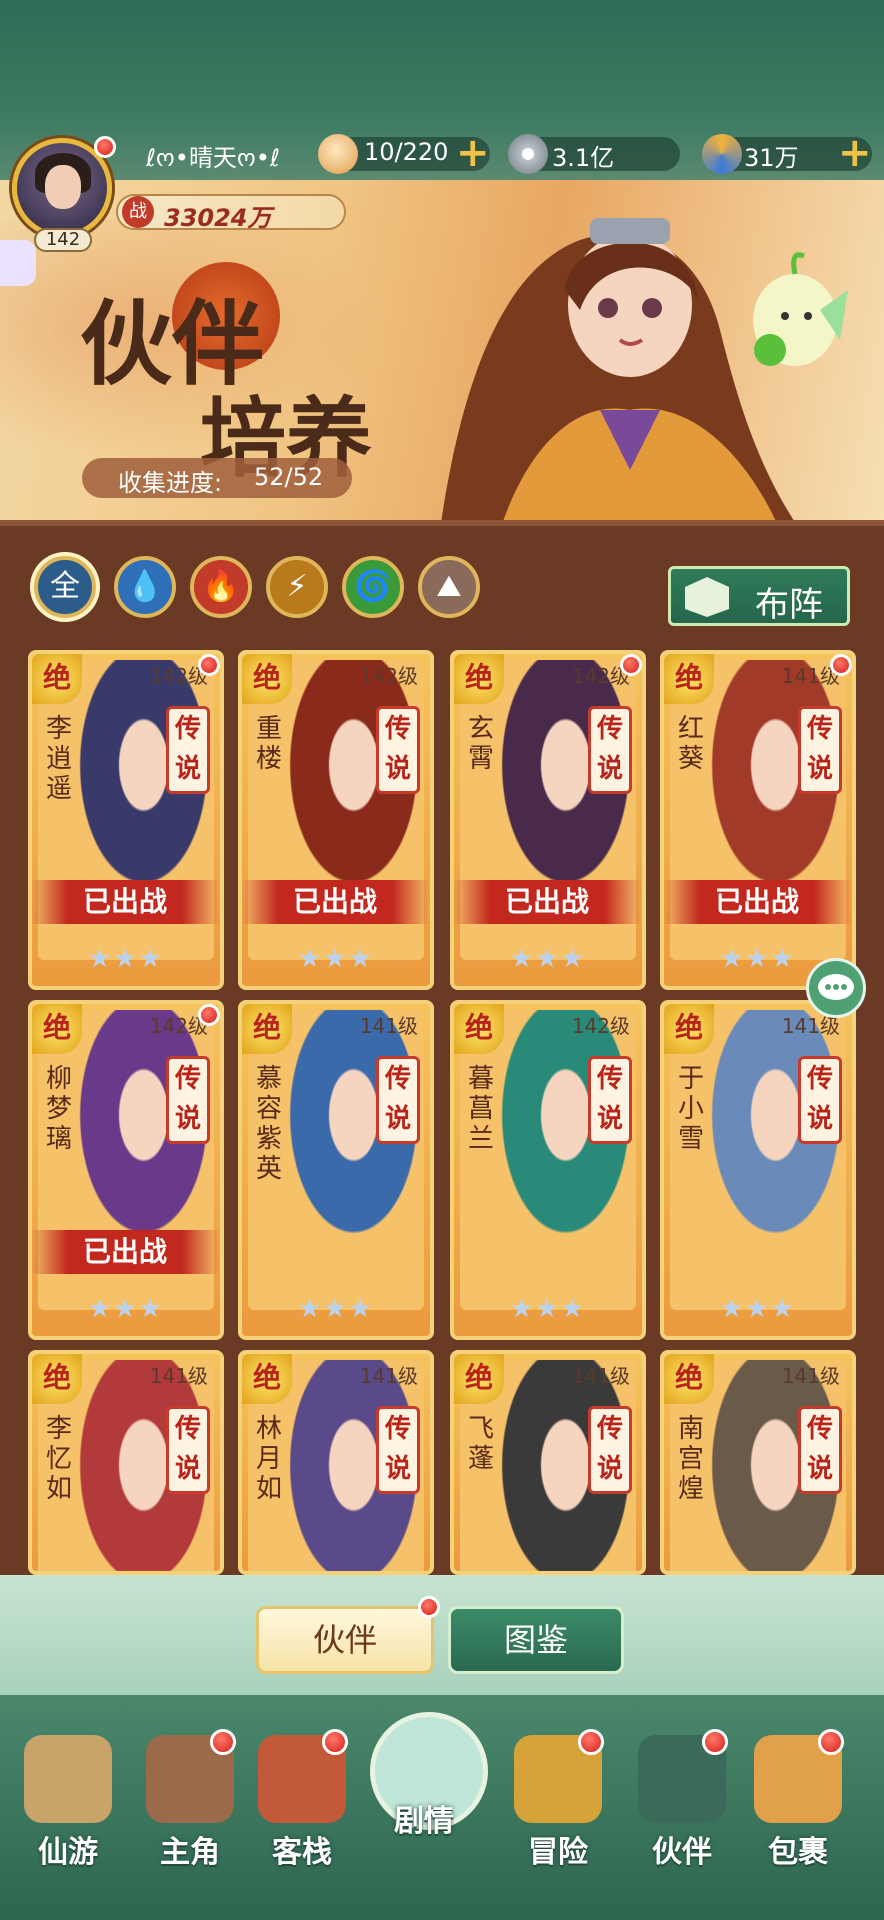  I want to click on green-sprite-mascot, so click(800, 309).